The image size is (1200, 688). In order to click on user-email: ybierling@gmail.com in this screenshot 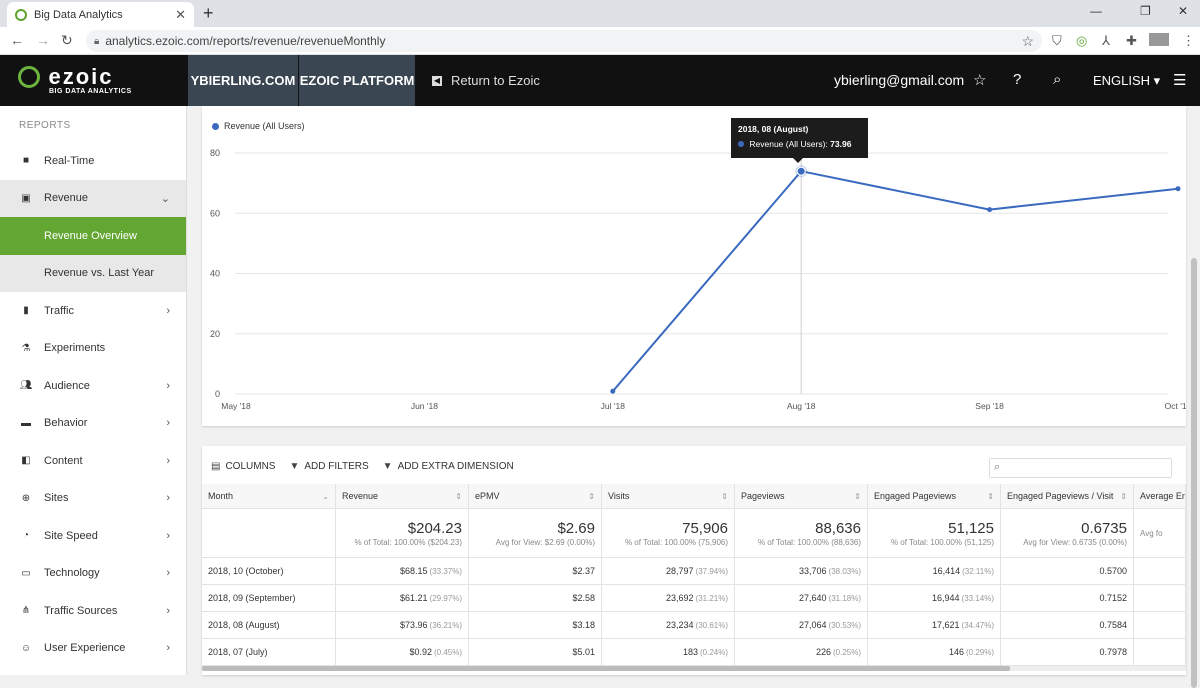, I will do `click(899, 80)`.